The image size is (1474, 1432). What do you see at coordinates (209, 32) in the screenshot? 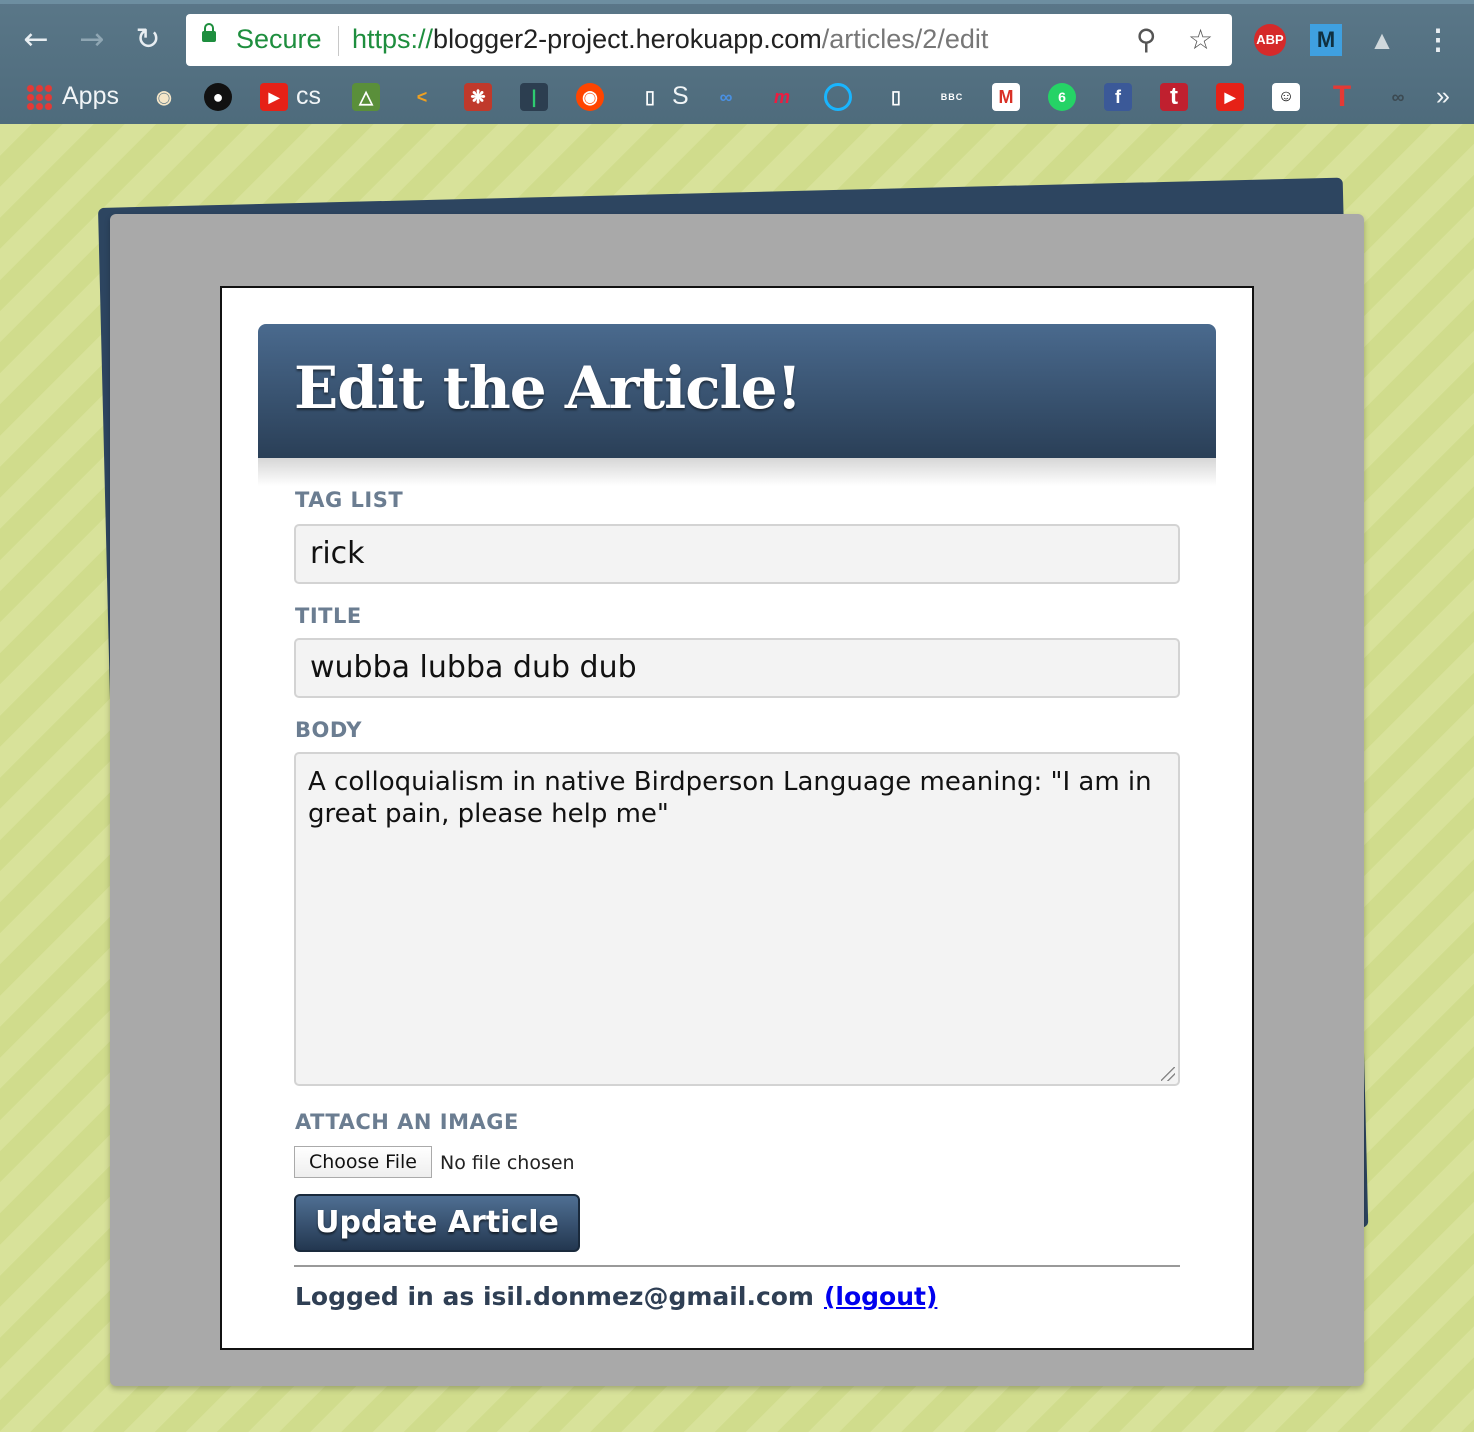
I see `lock-icon` at bounding box center [209, 32].